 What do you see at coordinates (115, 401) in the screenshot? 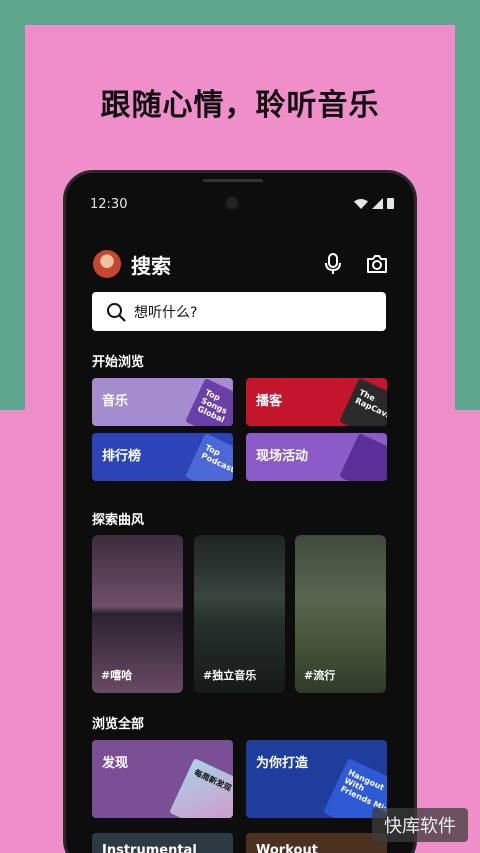
I see `tile-label: 音乐` at bounding box center [115, 401].